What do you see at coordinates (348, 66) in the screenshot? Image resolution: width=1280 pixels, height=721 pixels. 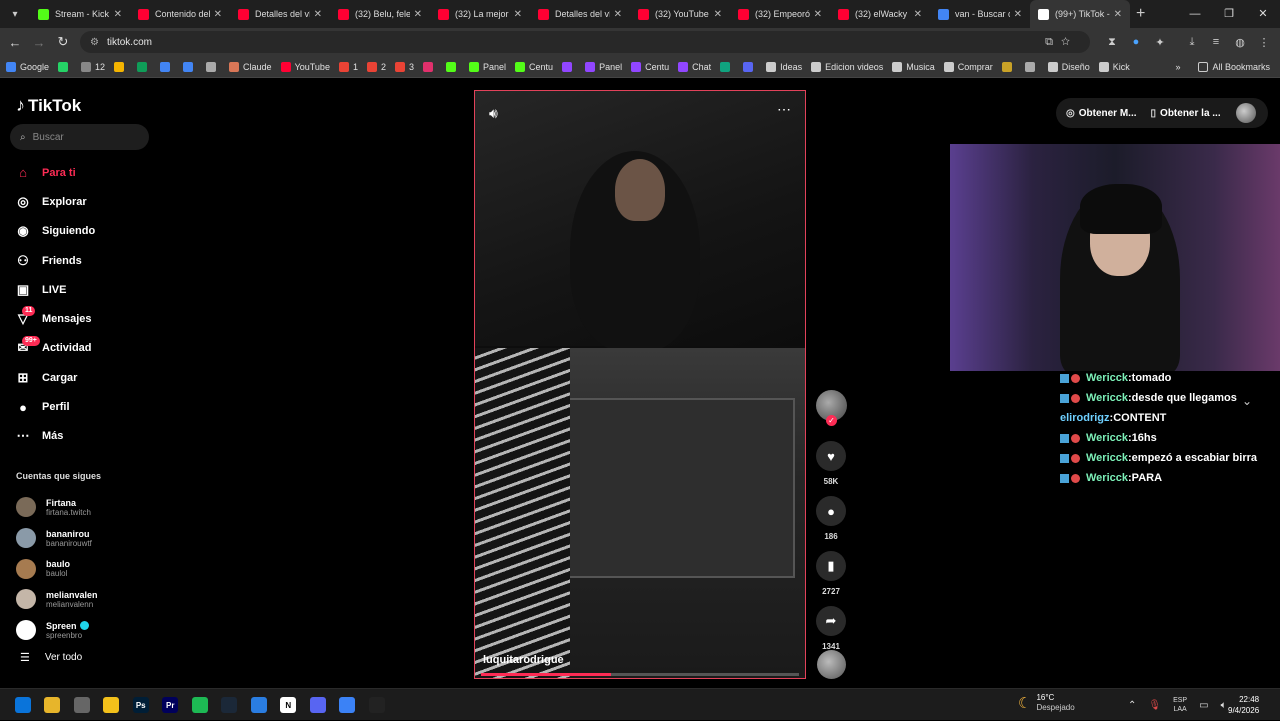 I see `bookmark-item: 1` at bounding box center [348, 66].